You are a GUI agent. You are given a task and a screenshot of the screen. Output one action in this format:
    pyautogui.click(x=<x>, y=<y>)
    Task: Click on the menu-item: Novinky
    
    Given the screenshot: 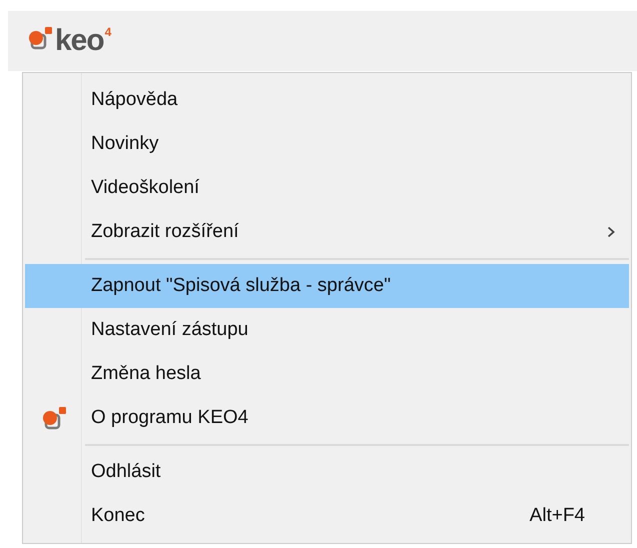 What is the action you would take?
    pyautogui.click(x=327, y=144)
    